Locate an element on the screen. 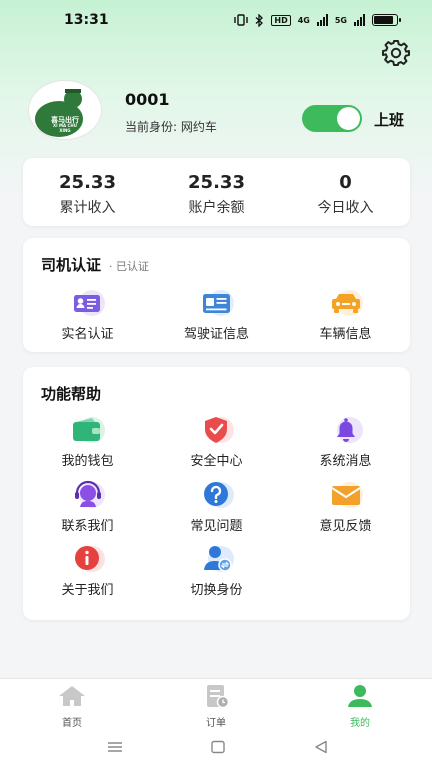 This screenshot has height=768, width=432. item-label: 切换身份 is located at coordinates (216, 590).